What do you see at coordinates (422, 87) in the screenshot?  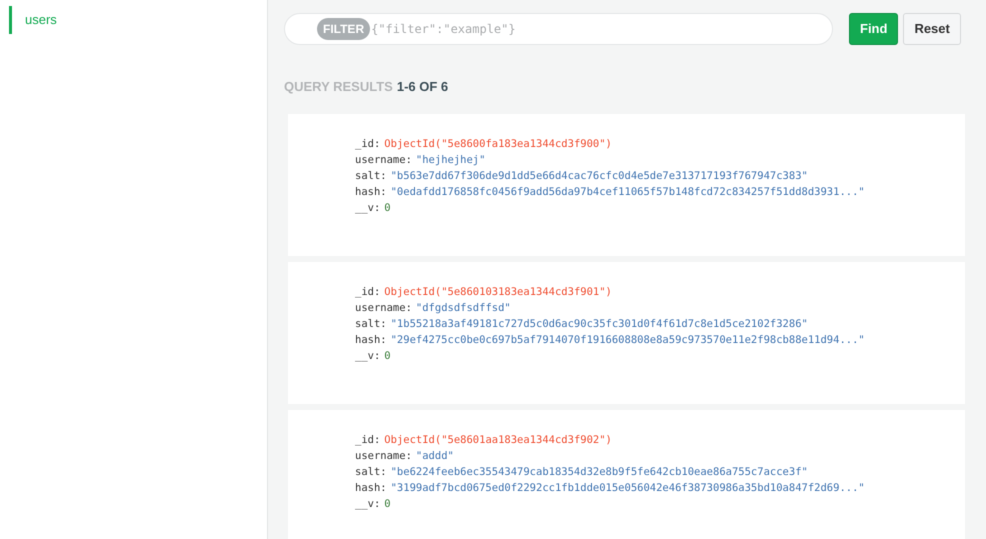 I see `results-count: 1-6 OF 6` at bounding box center [422, 87].